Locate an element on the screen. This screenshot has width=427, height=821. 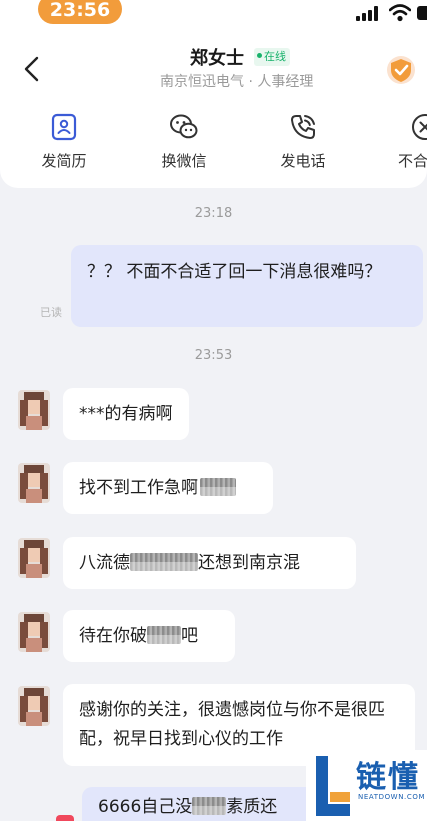
message-timestamp: 23:53 is located at coordinates (213, 355).